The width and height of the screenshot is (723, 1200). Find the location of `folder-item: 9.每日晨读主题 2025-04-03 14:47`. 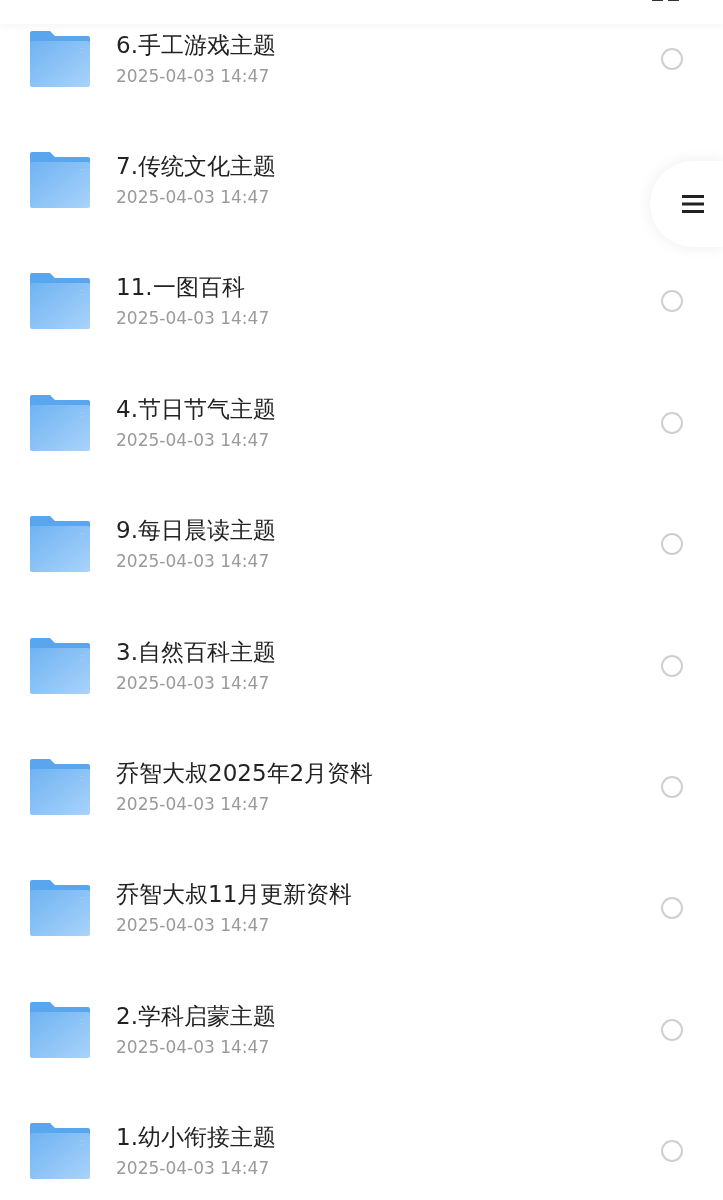

folder-item: 9.每日晨读主题 2025-04-03 14:47 is located at coordinates (361, 544).